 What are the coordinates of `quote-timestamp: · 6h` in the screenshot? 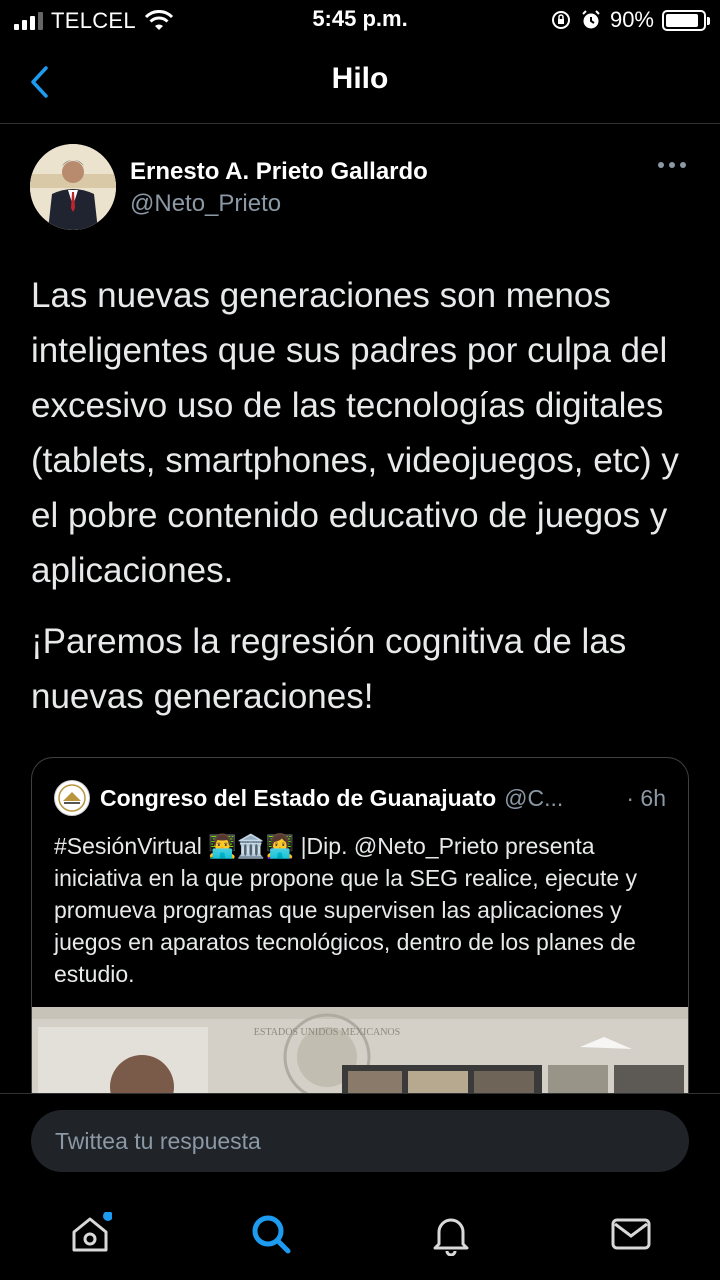 It's located at (646, 797).